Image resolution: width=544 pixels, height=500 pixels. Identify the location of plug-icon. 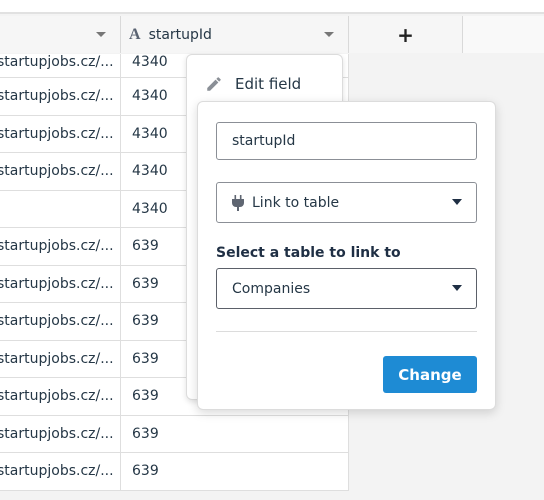
(238, 202).